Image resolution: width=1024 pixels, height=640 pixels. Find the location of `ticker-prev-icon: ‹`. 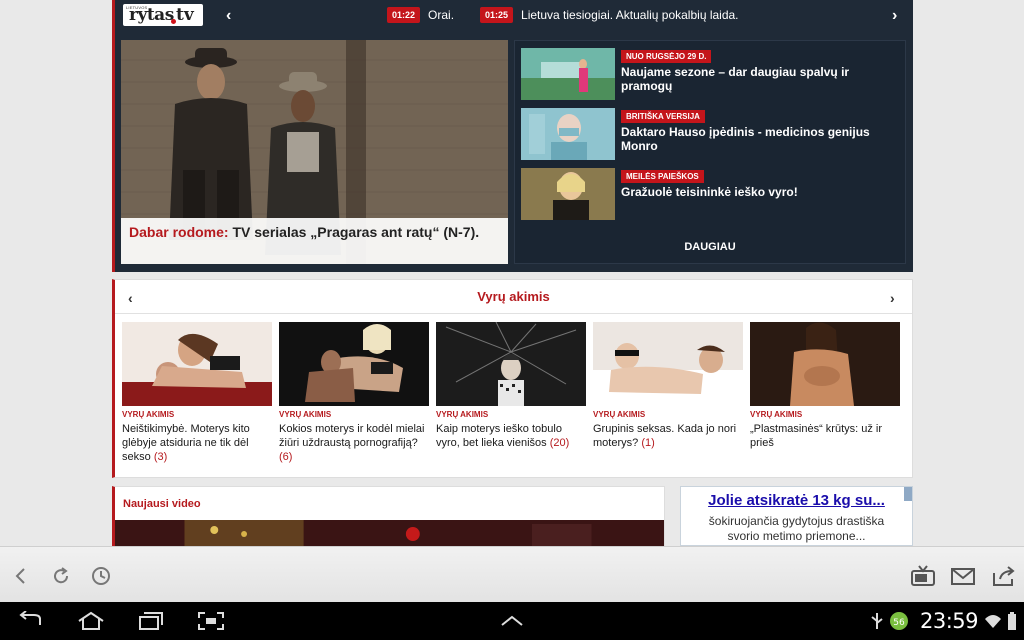

ticker-prev-icon: ‹ is located at coordinates (228, 16).